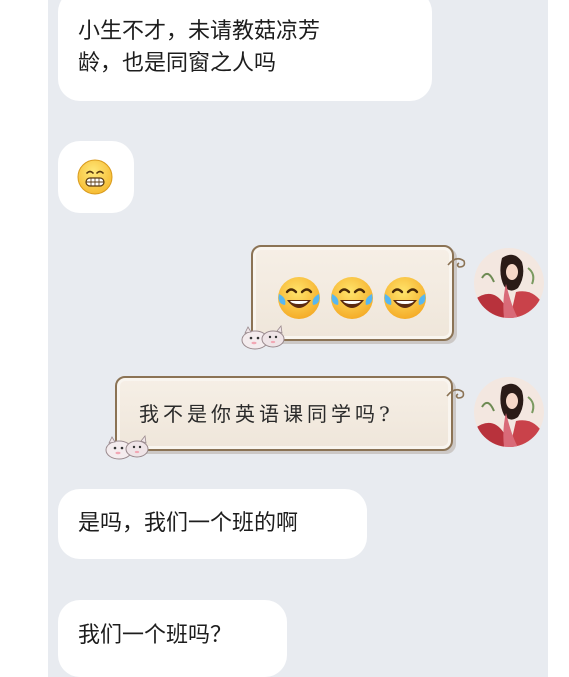 Image resolution: width=569 pixels, height=677 pixels. I want to click on message-bubble-other, so click(96, 177).